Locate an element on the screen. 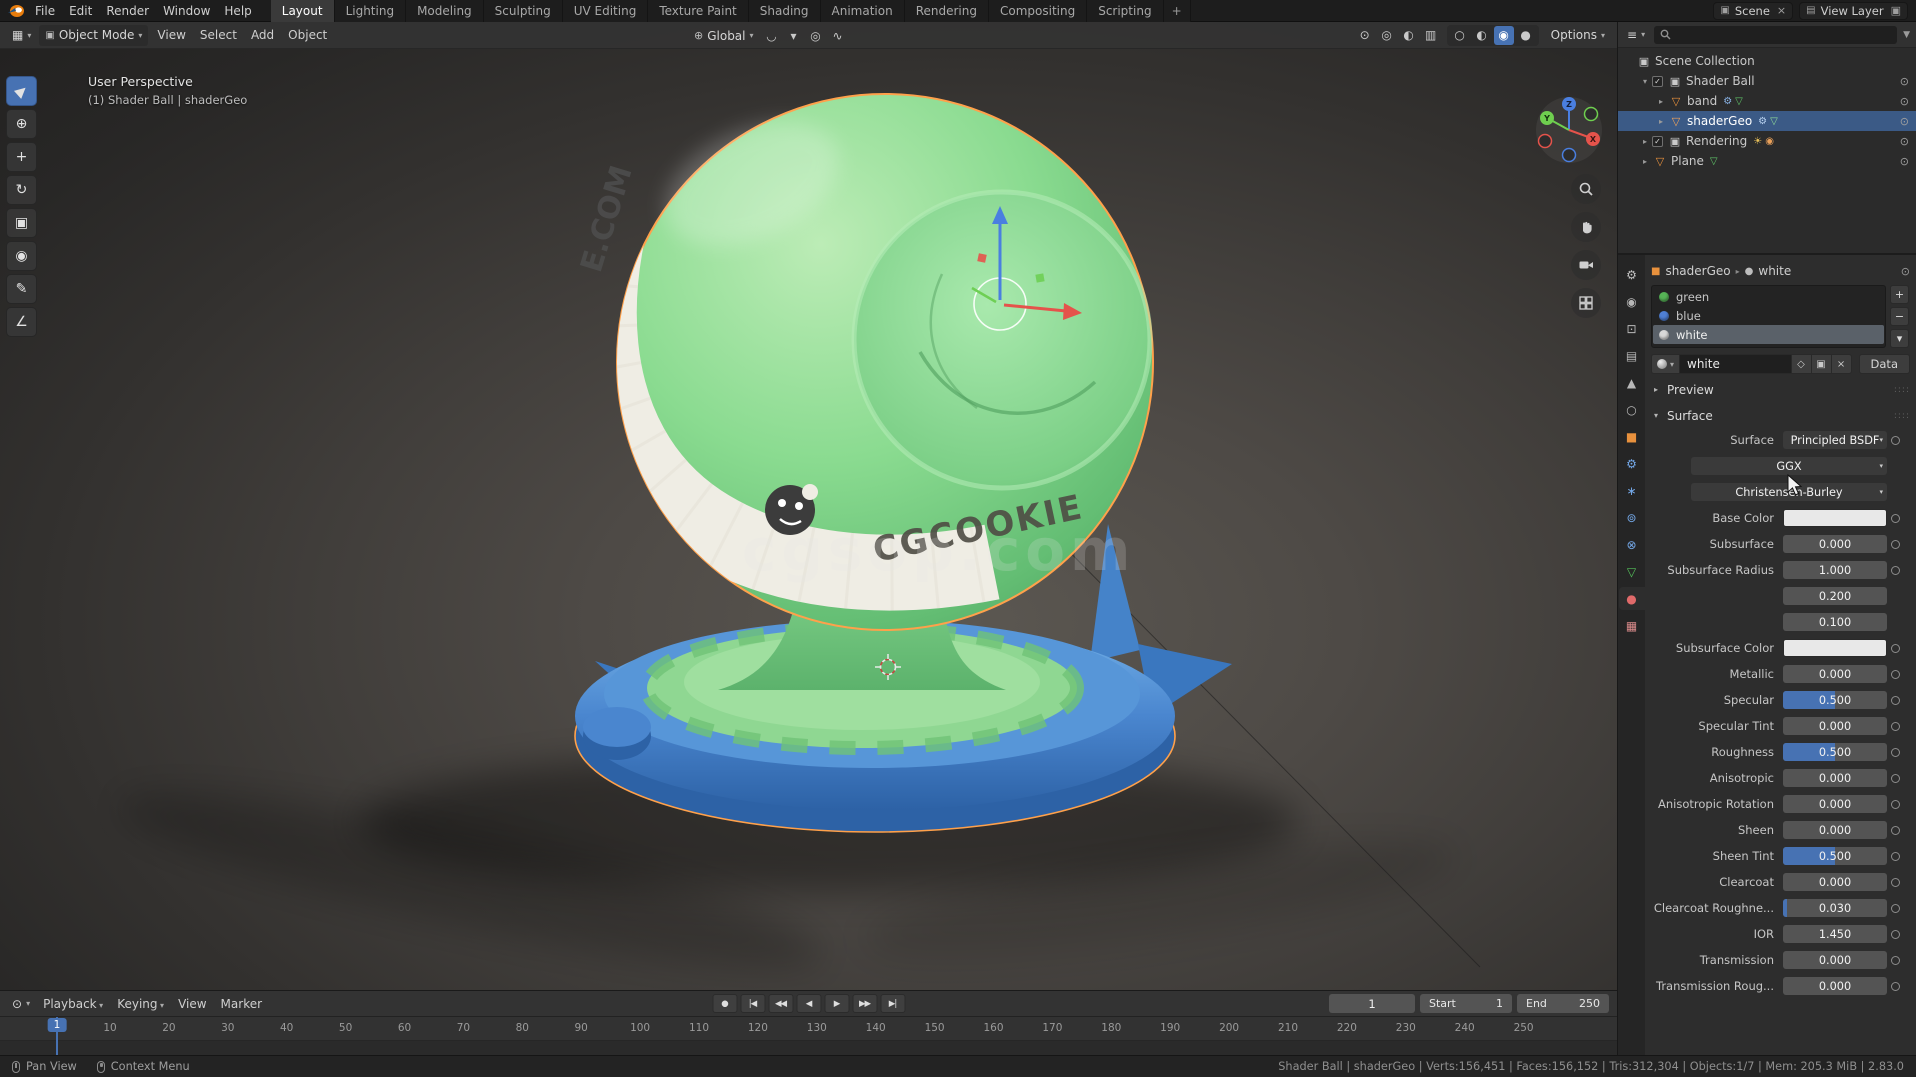  value-field-anisotropic-rotation: 0.000 is located at coordinates (1835, 804).